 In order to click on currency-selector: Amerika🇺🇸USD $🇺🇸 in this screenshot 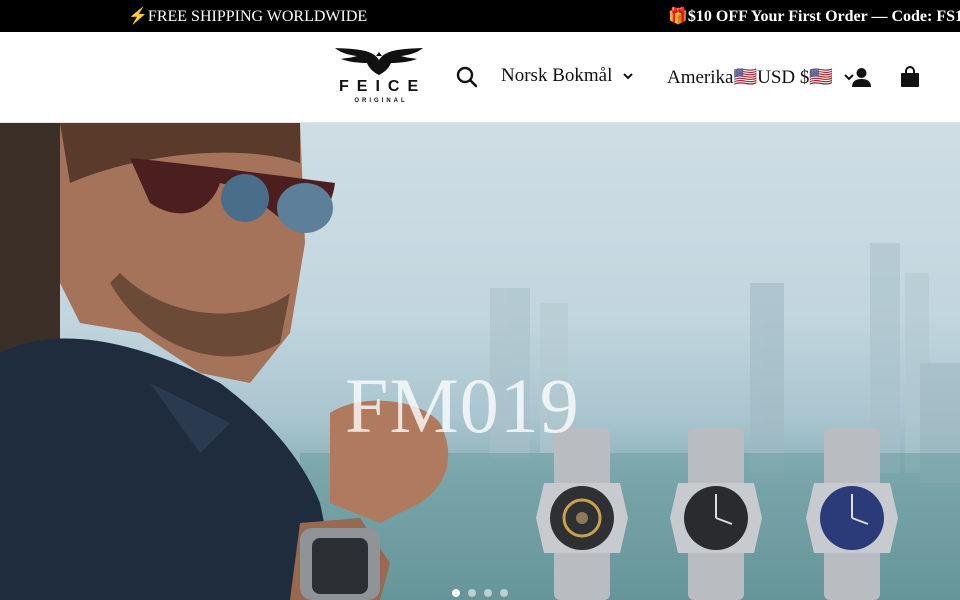, I will do `click(761, 77)`.